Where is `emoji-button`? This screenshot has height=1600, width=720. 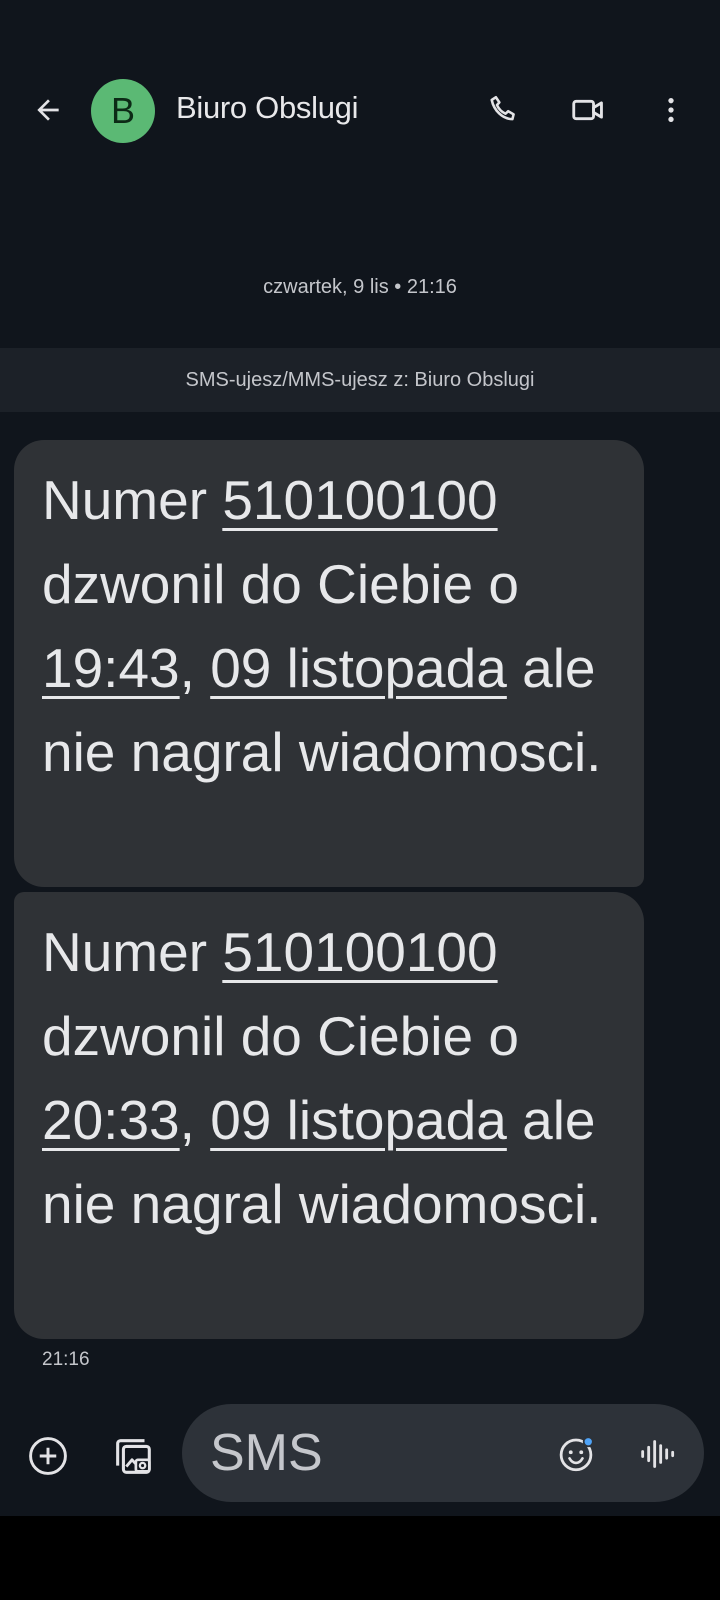 emoji-button is located at coordinates (576, 1454).